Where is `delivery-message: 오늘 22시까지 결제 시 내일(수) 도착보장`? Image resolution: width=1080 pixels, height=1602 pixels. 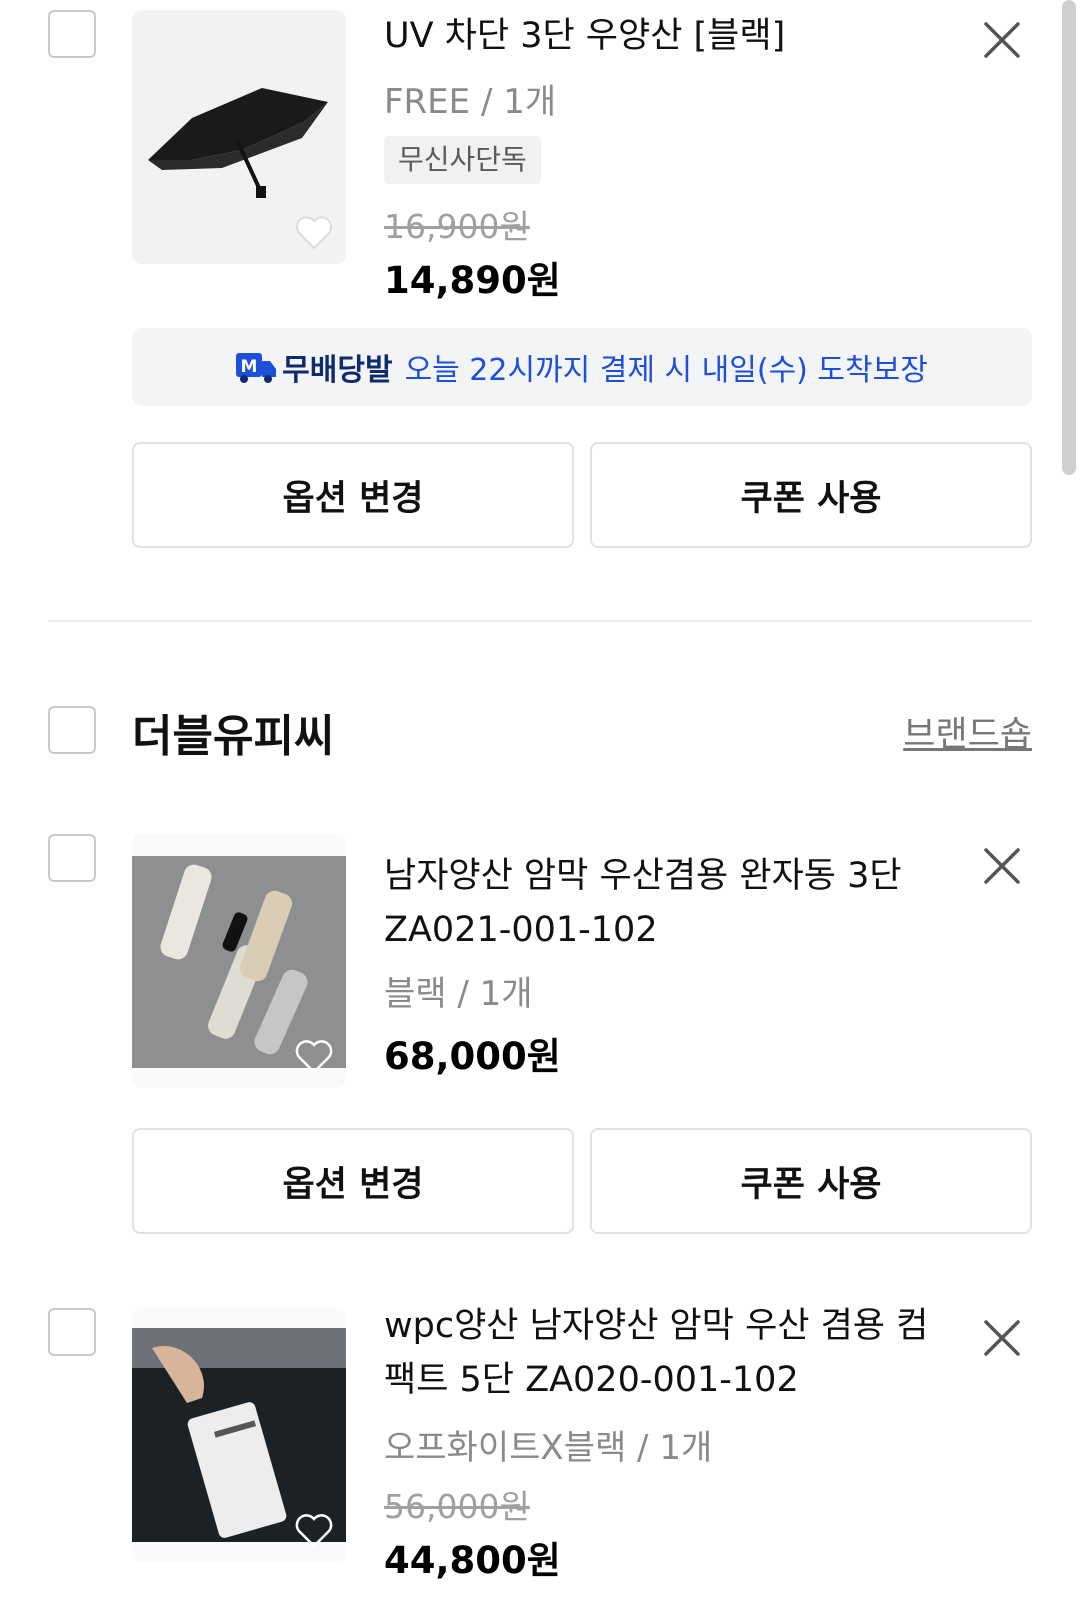 delivery-message: 오늘 22시까지 결제 시 내일(수) 도착보장 is located at coordinates (666, 370).